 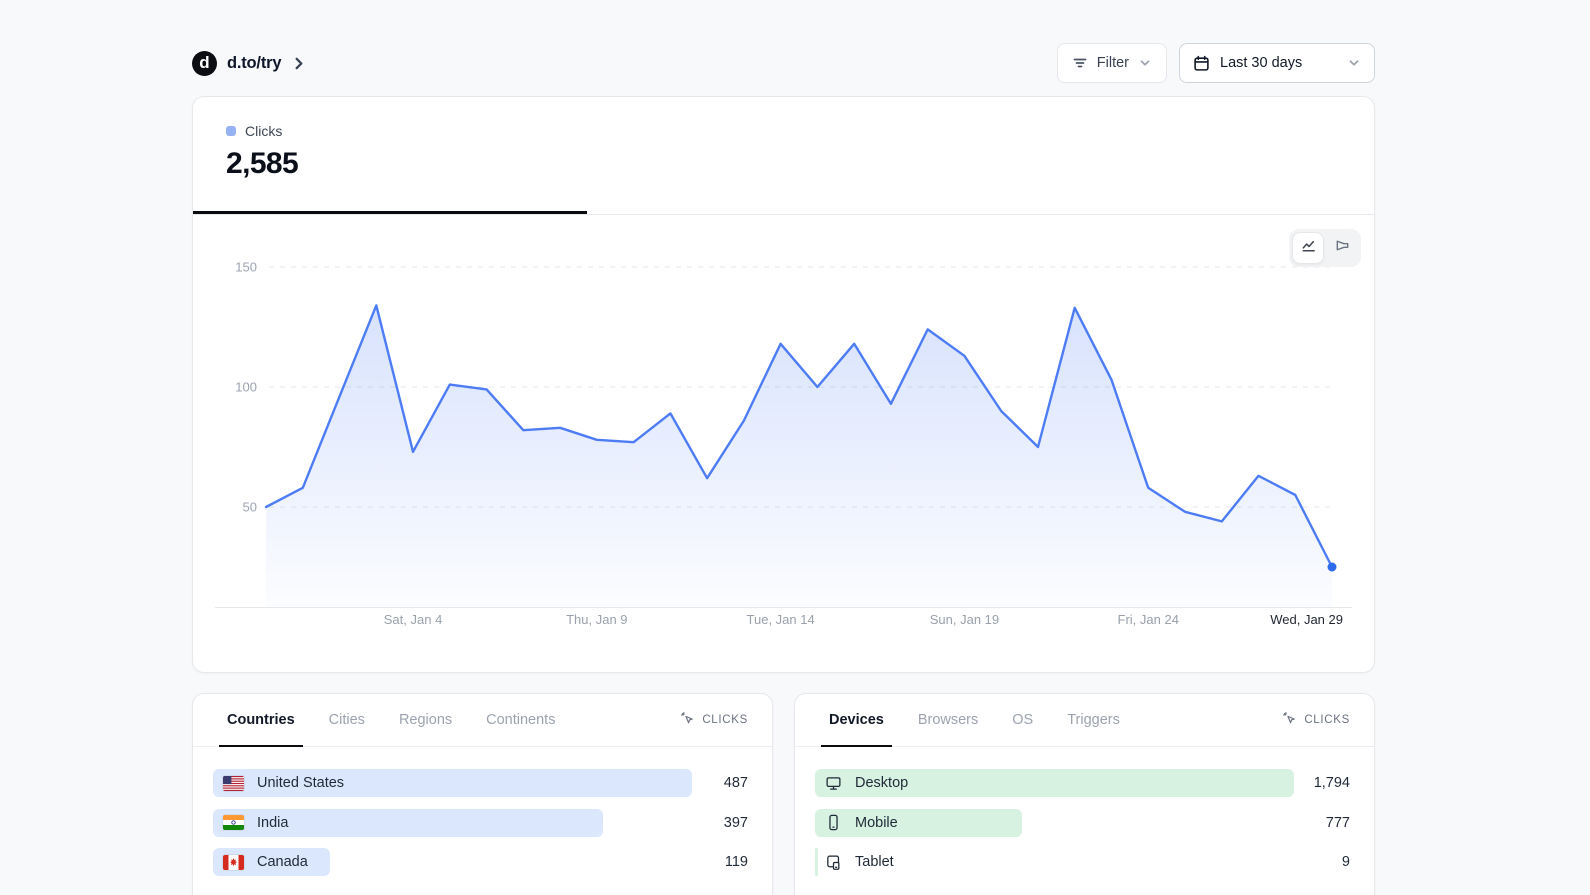 I want to click on filter-button: Filter, so click(x=1111, y=63).